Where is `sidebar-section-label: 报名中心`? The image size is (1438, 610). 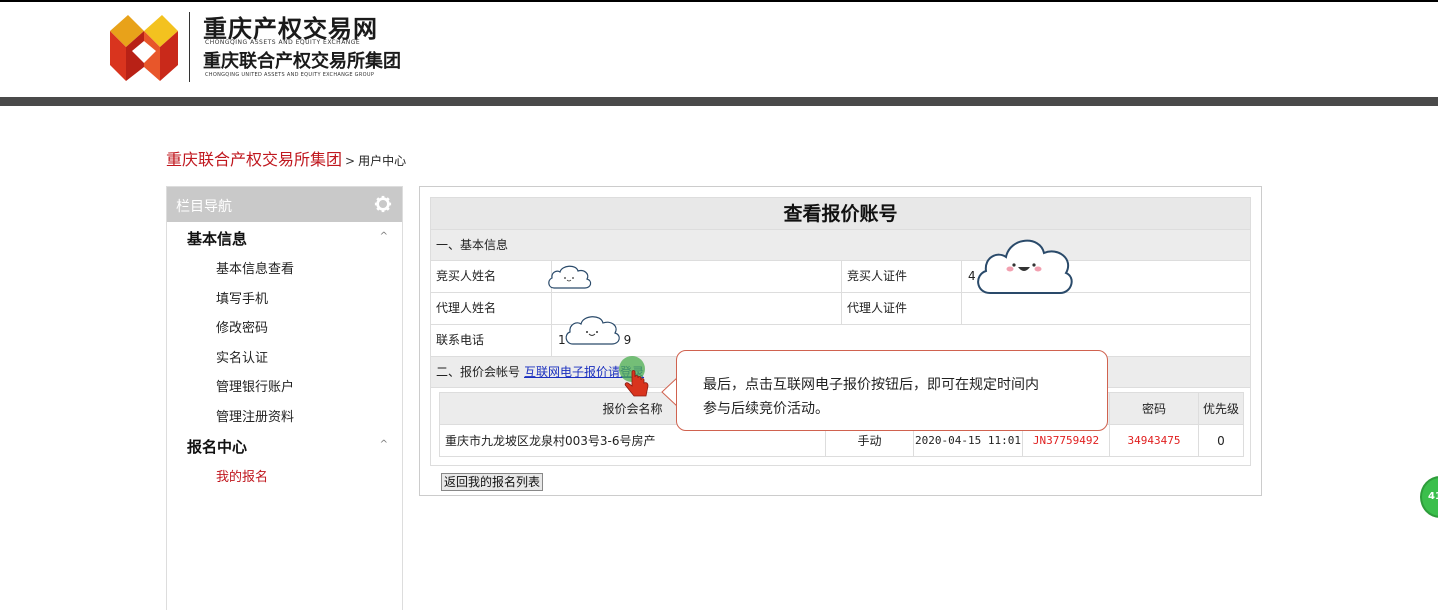 sidebar-section-label: 报名中心 is located at coordinates (217, 446).